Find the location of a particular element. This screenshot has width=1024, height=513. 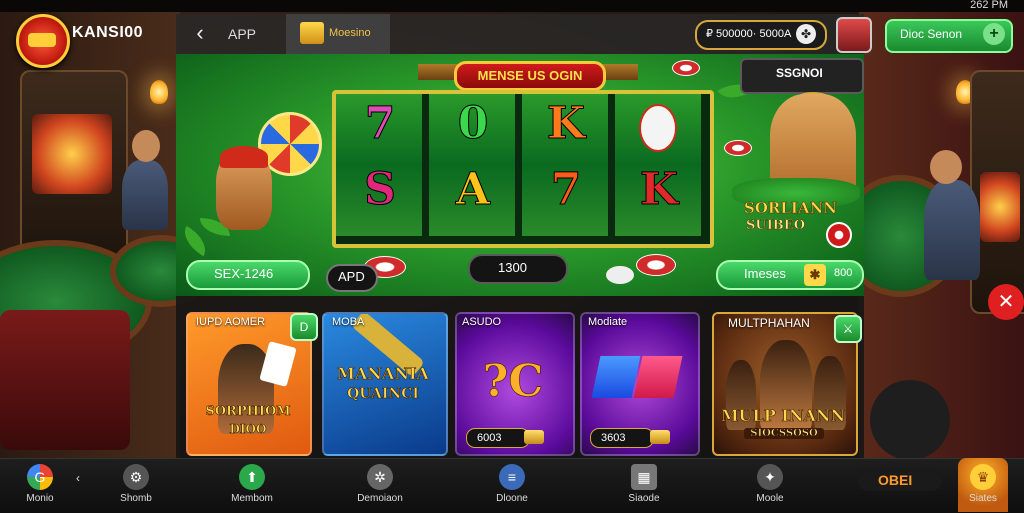

nav-label: Siates is located at coordinates (983, 498).